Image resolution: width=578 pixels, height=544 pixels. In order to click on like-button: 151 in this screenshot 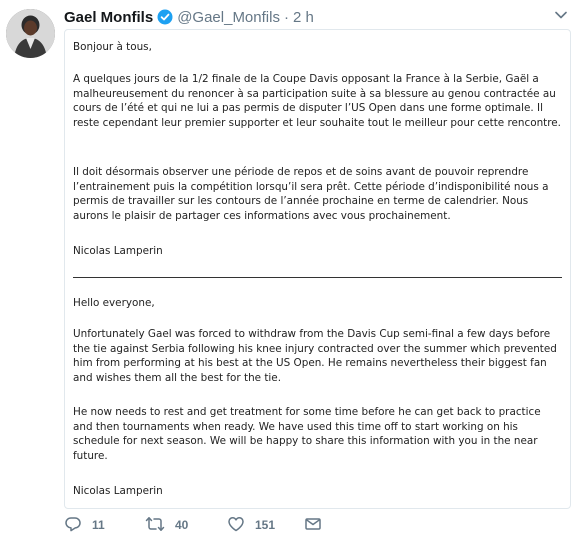, I will do `click(251, 525)`.